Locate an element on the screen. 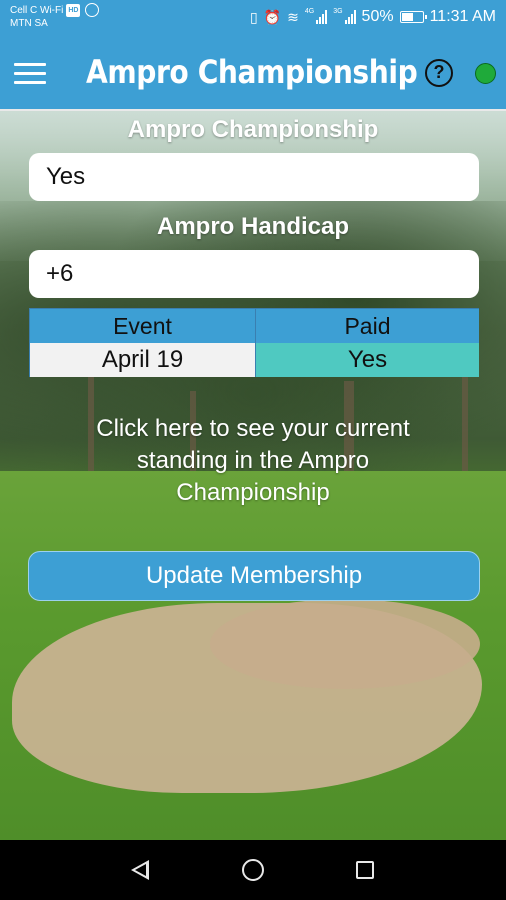  battery-percent: 50% is located at coordinates (377, 16).